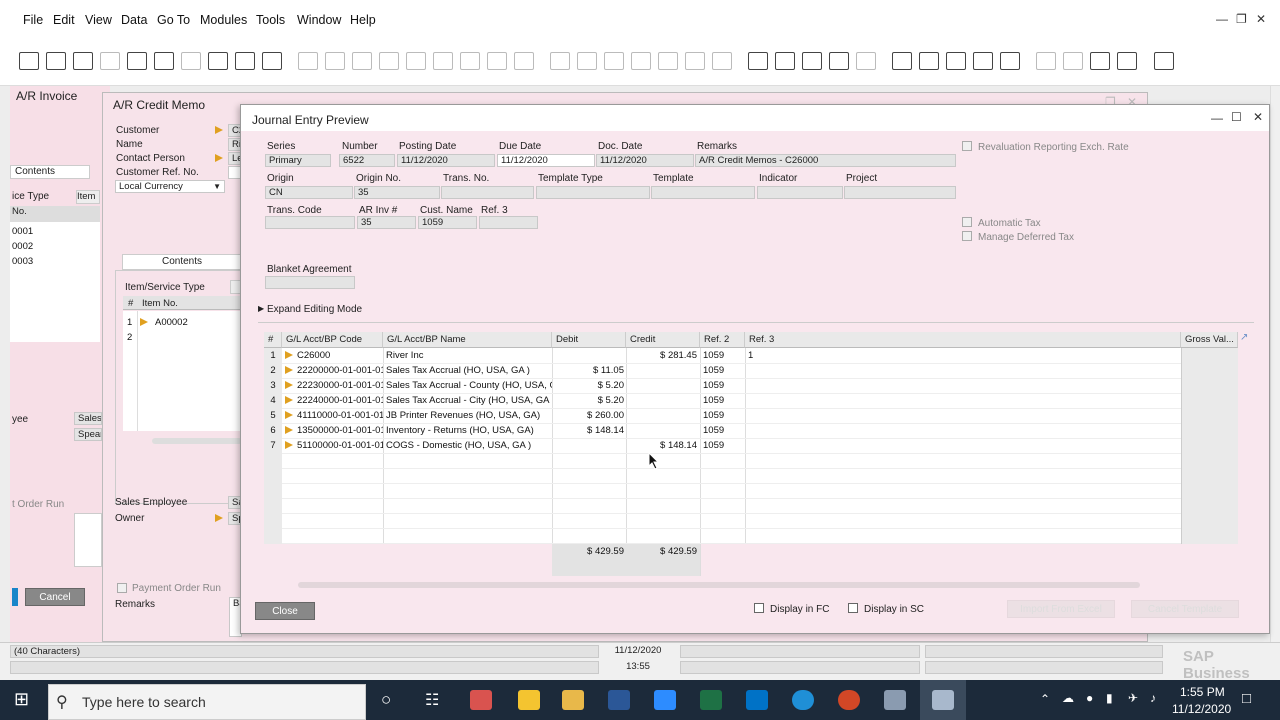 The image size is (1280, 720). I want to click on invoice-remarks-box, so click(88, 540).